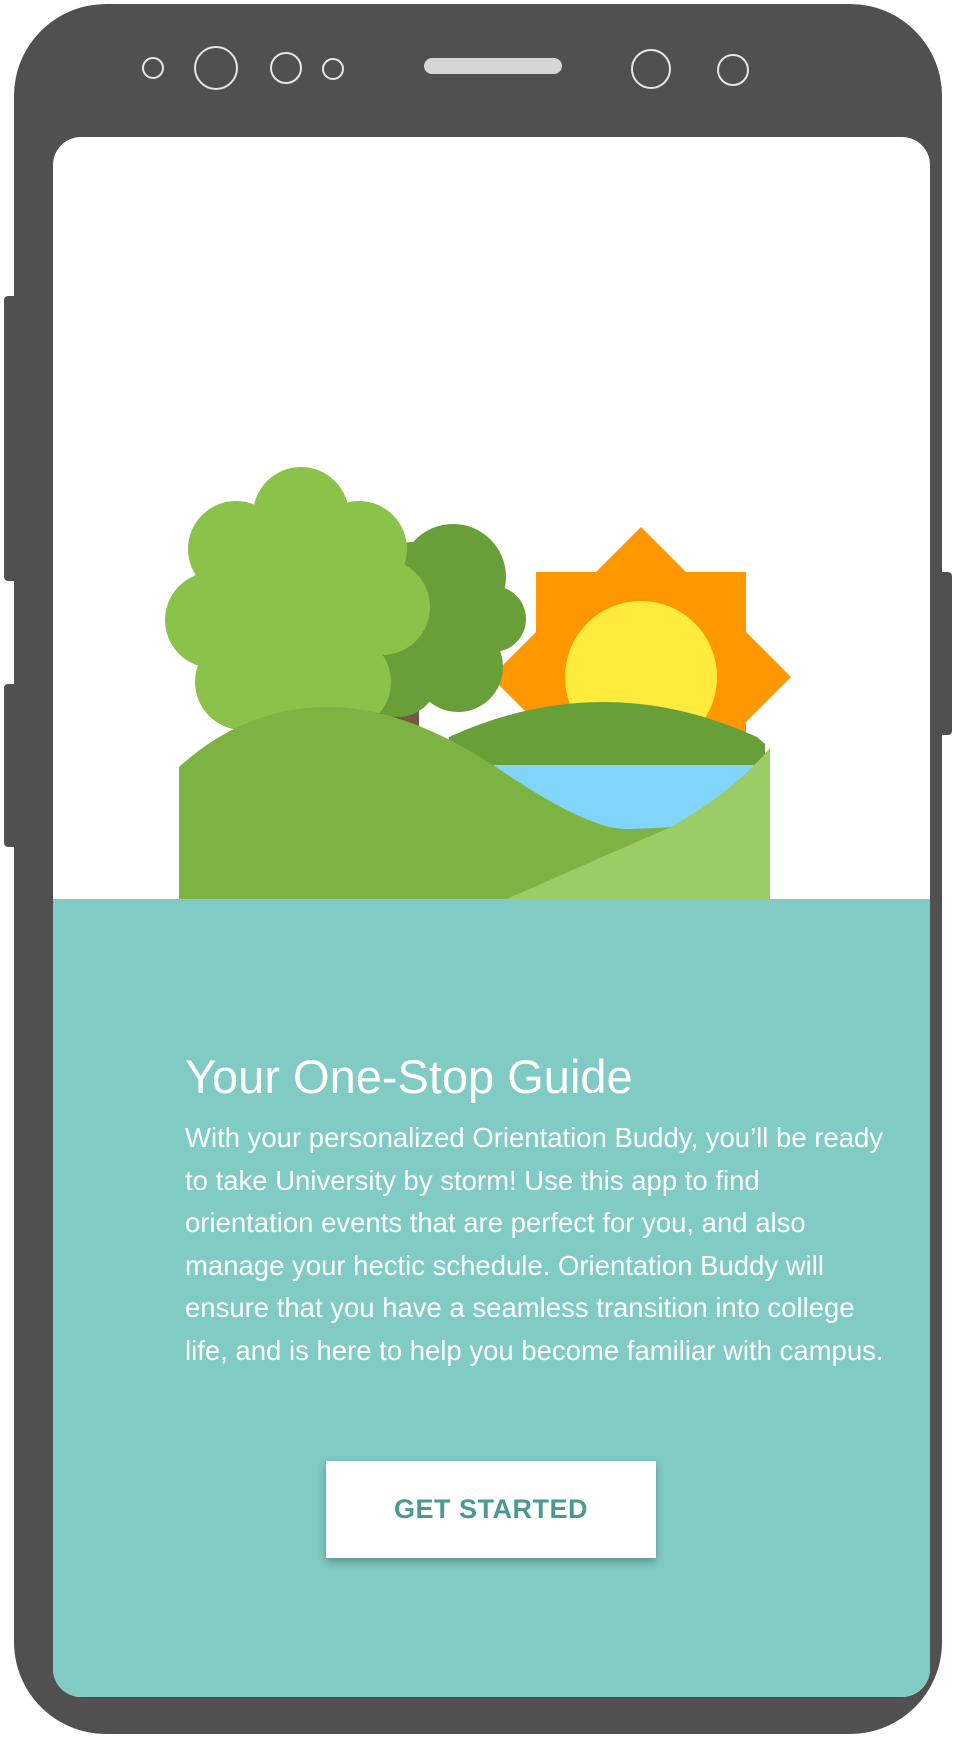 Image resolution: width=956 pixels, height=1741 pixels. Describe the element at coordinates (216, 68) in the screenshot. I see `front-camera-icon` at that location.